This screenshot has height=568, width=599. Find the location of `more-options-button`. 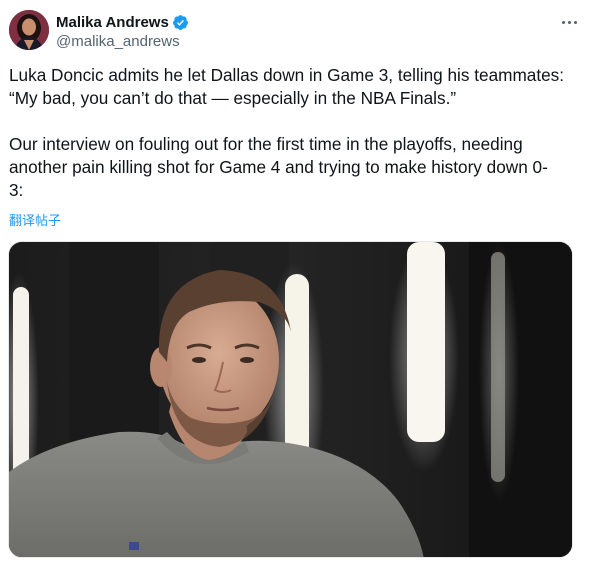

more-options-button is located at coordinates (569, 22).